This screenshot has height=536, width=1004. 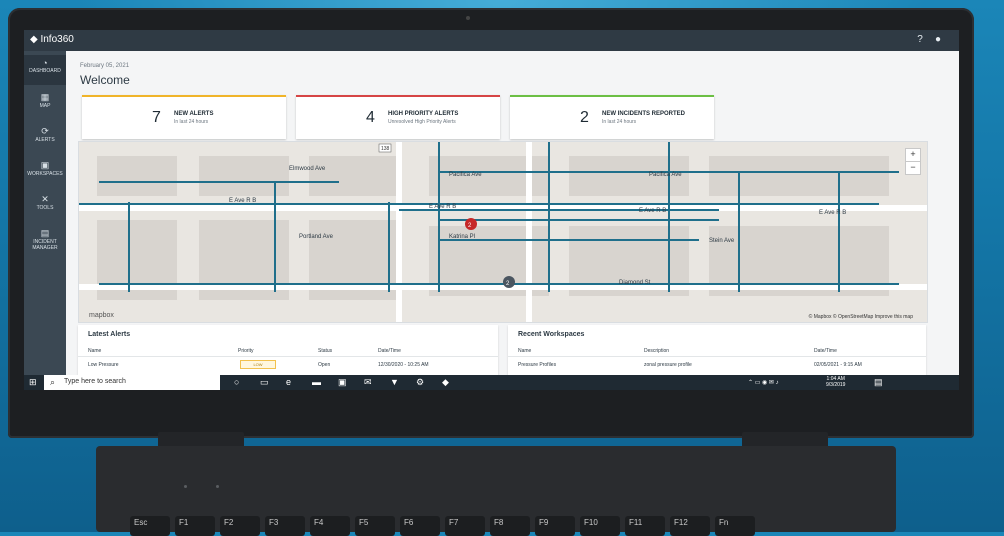 What do you see at coordinates (52, 39) in the screenshot?
I see `app-logo: ◆ Info360` at bounding box center [52, 39].